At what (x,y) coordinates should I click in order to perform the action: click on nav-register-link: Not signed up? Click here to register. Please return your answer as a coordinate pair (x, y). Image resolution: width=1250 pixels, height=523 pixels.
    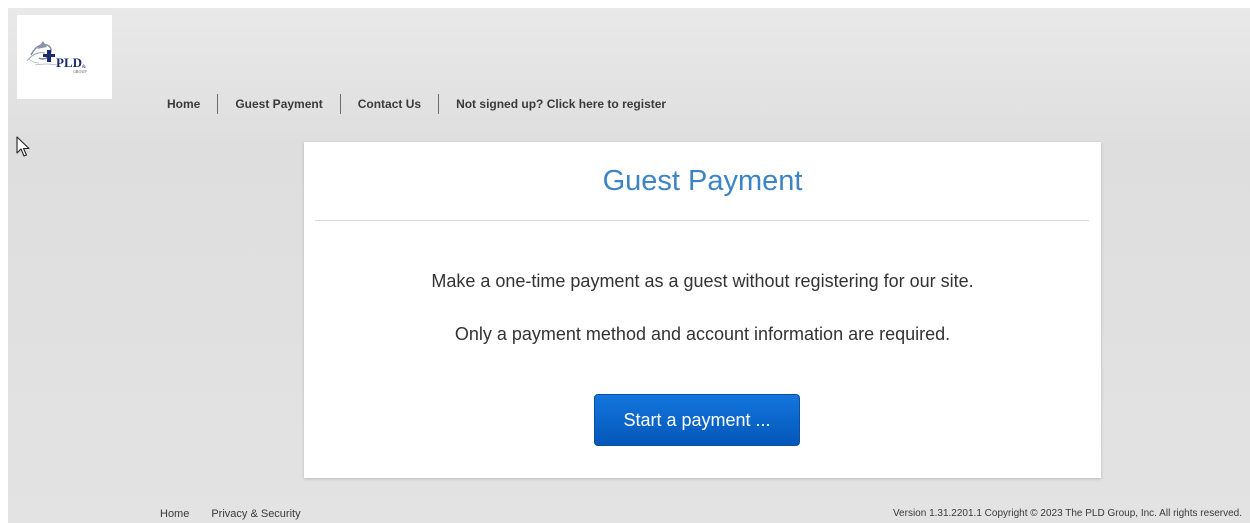
    Looking at the image, I should click on (561, 104).